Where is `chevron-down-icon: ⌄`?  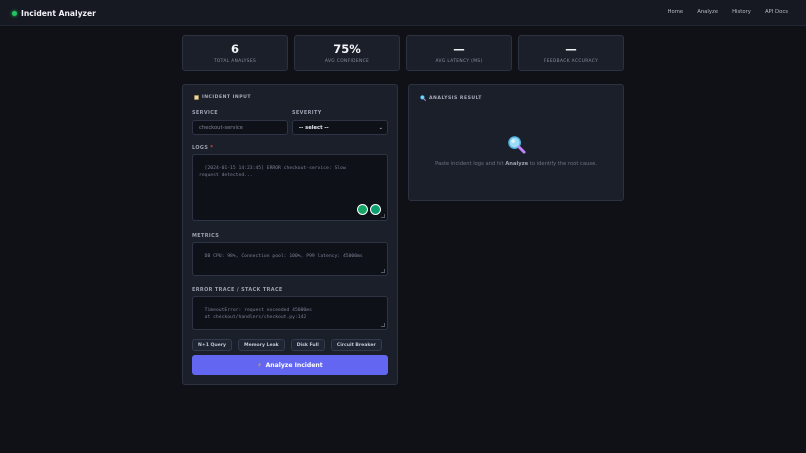
chevron-down-icon: ⌄ is located at coordinates (380, 128).